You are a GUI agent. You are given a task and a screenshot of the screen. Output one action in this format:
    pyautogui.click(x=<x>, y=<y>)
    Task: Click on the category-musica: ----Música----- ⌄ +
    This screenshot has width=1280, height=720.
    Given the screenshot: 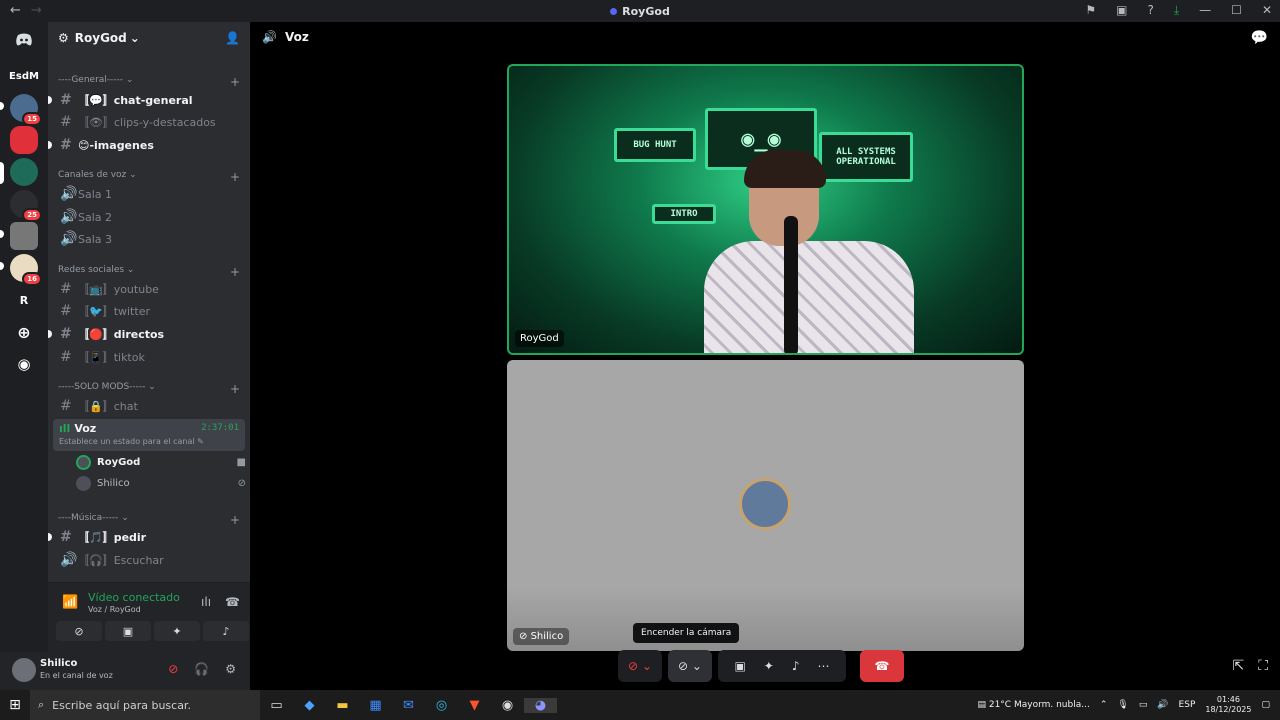 What is the action you would take?
    pyautogui.click(x=149, y=520)
    